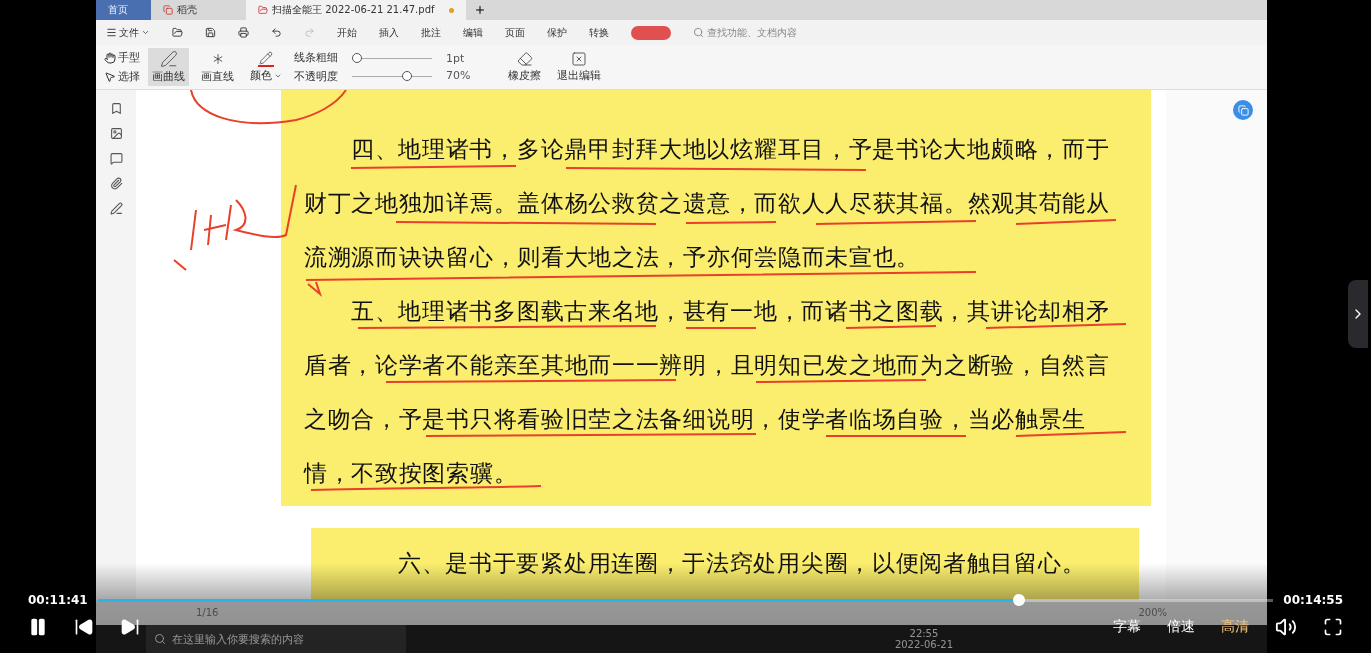 The image size is (1371, 653). What do you see at coordinates (707, 365) in the screenshot?
I see `text-line: 盾者，论学者不能亲至其地而一一辨明，且明知已发之地而为之断验，自然言` at bounding box center [707, 365].